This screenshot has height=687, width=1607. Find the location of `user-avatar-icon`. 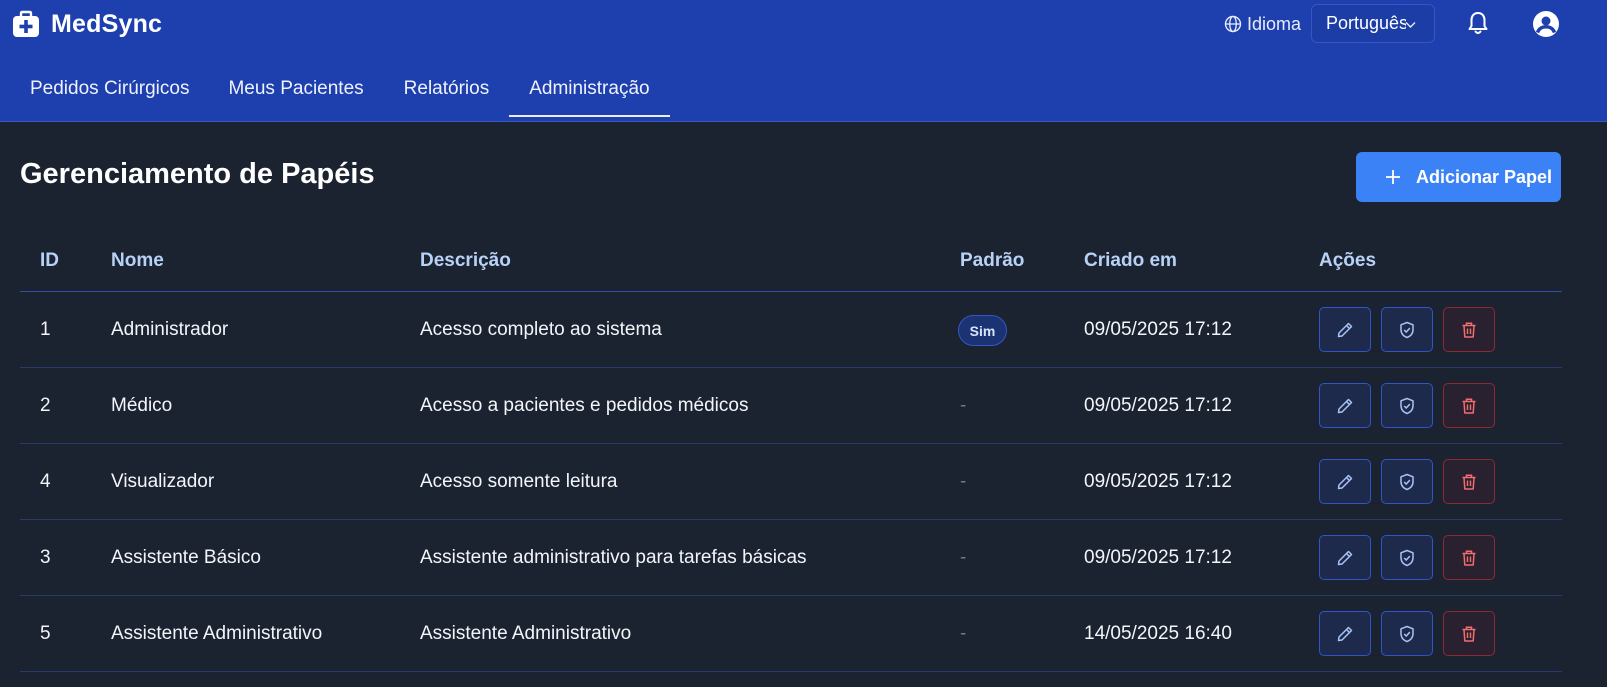

user-avatar-icon is located at coordinates (1546, 24).